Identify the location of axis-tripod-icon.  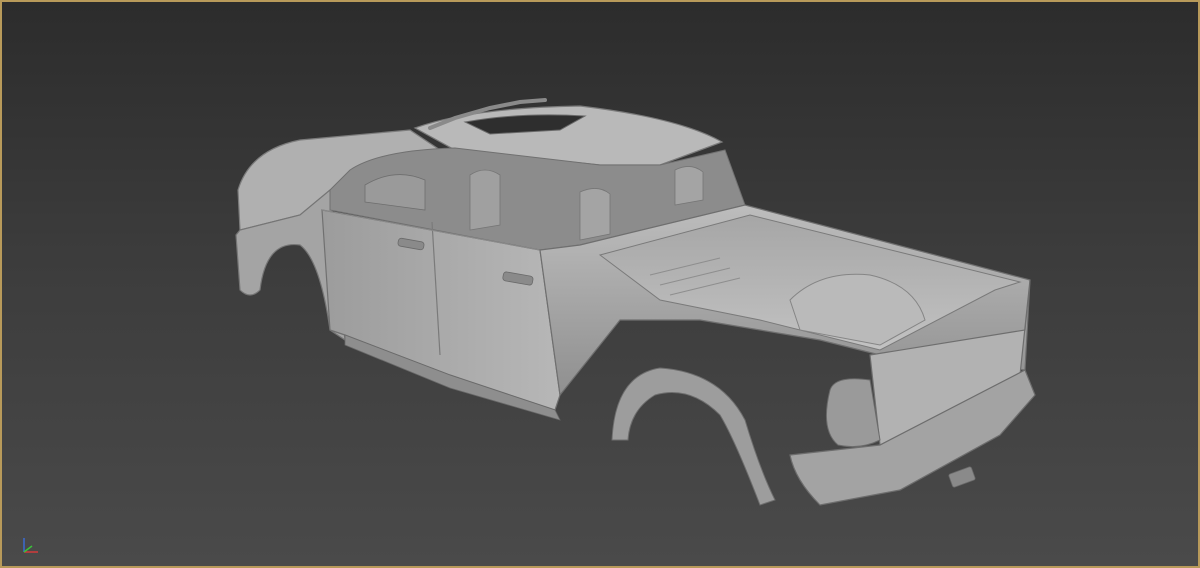
(30, 545).